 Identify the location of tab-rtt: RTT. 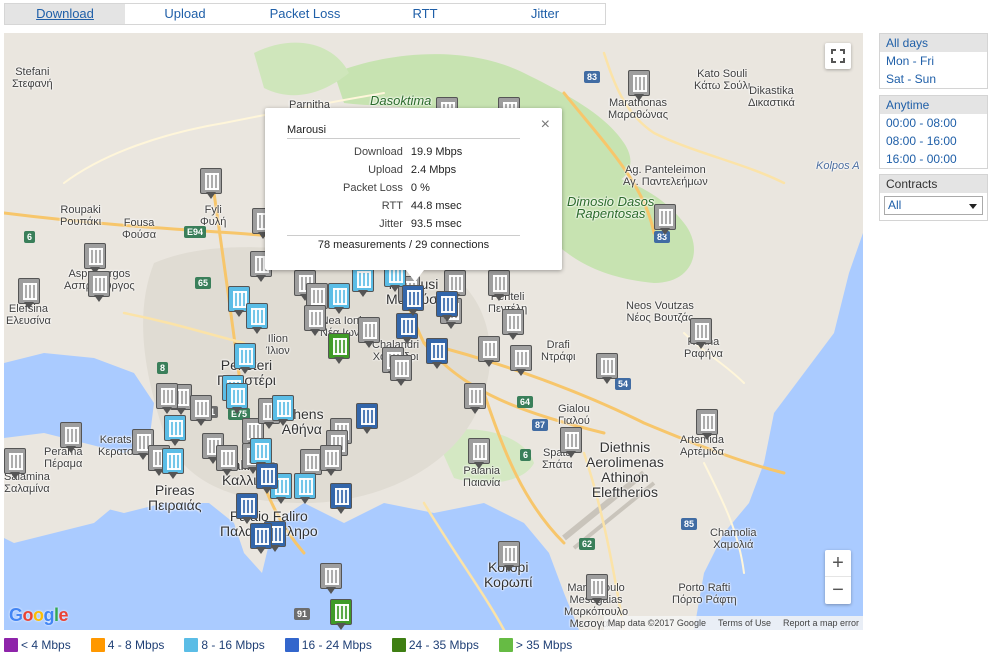
(425, 14).